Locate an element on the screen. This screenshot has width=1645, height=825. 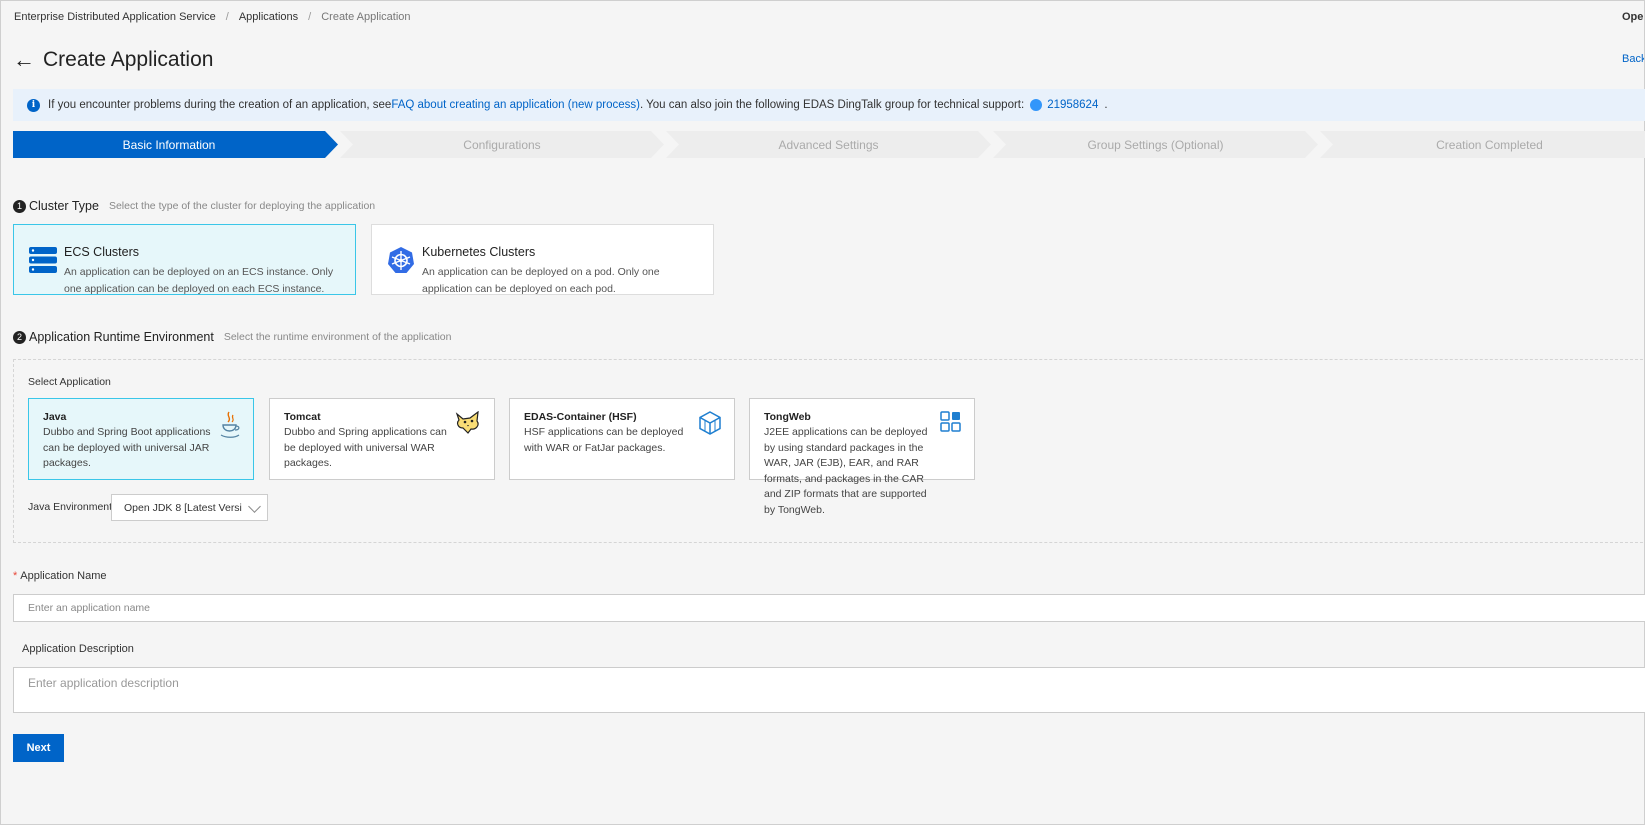
step-label: Creation Completed is located at coordinates (1489, 144).